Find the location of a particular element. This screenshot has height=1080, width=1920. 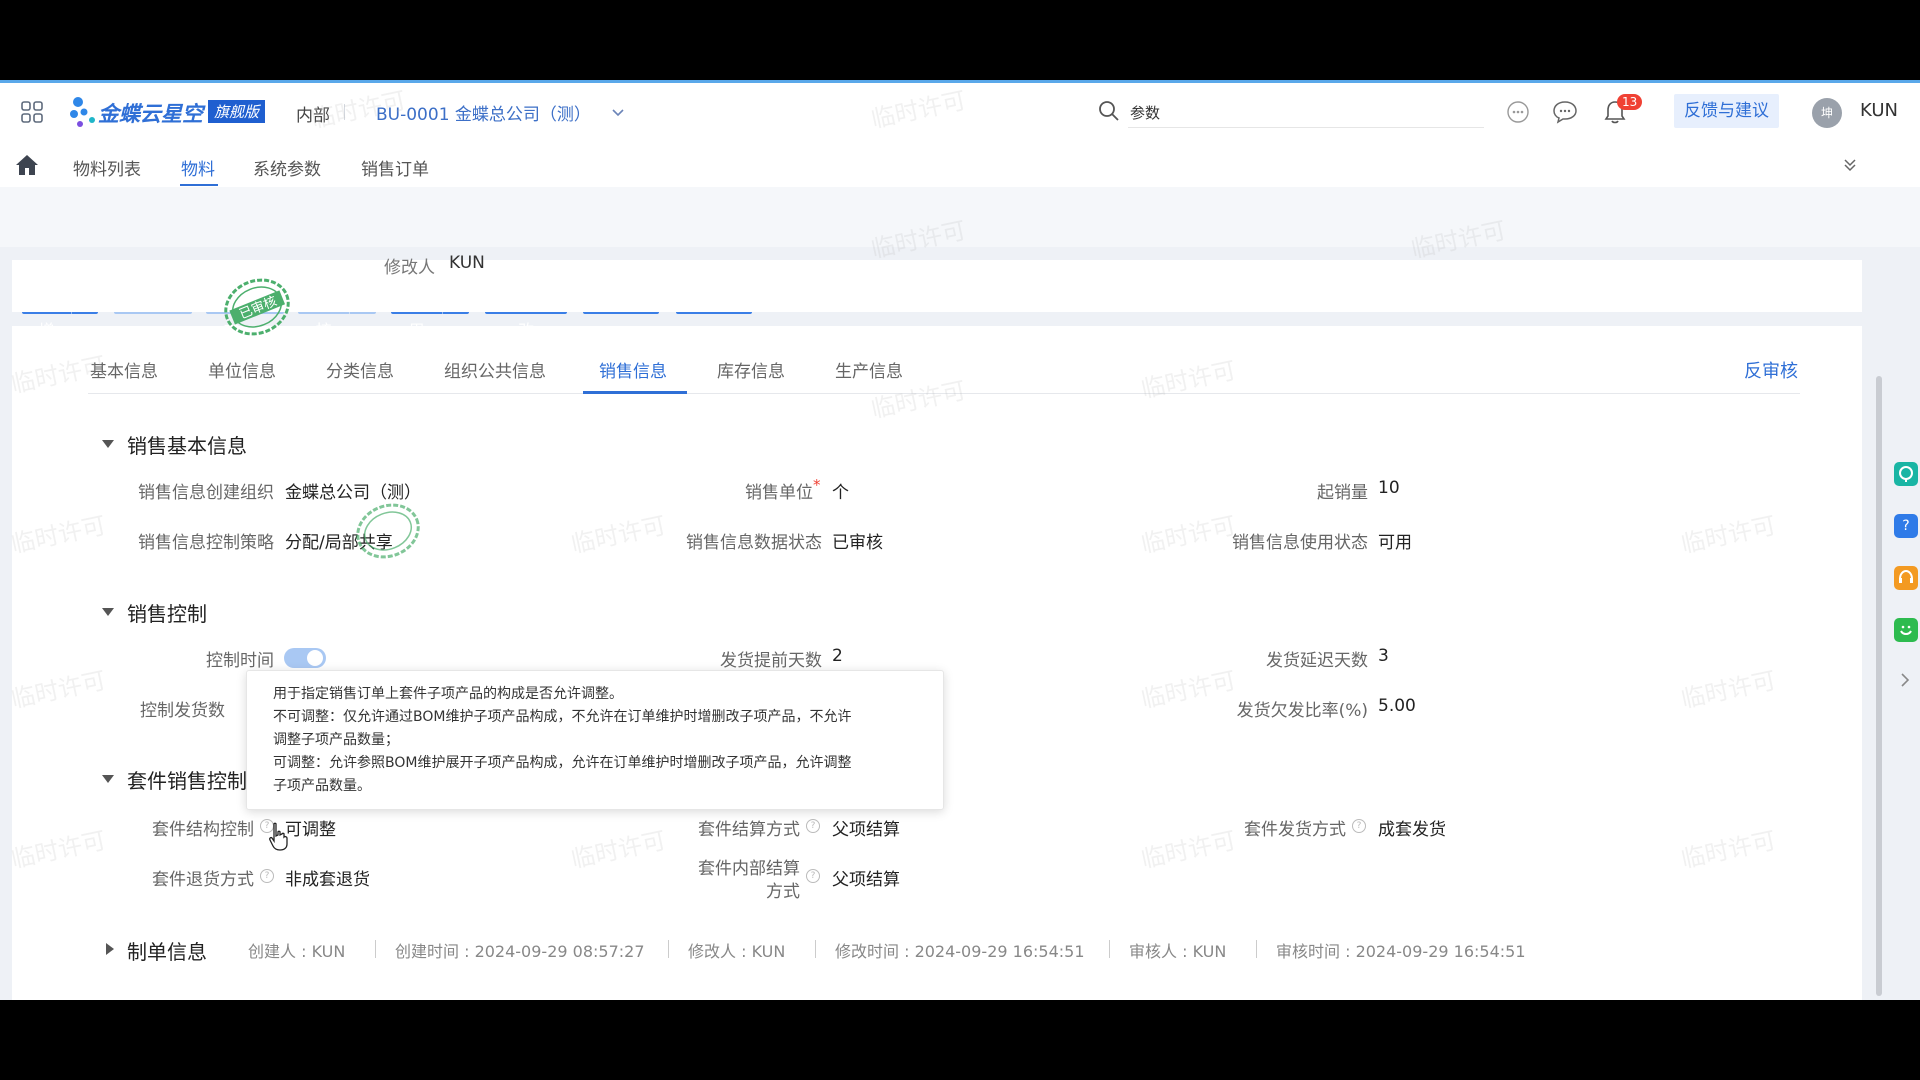

more-dots-icon is located at coordinates (1518, 112).